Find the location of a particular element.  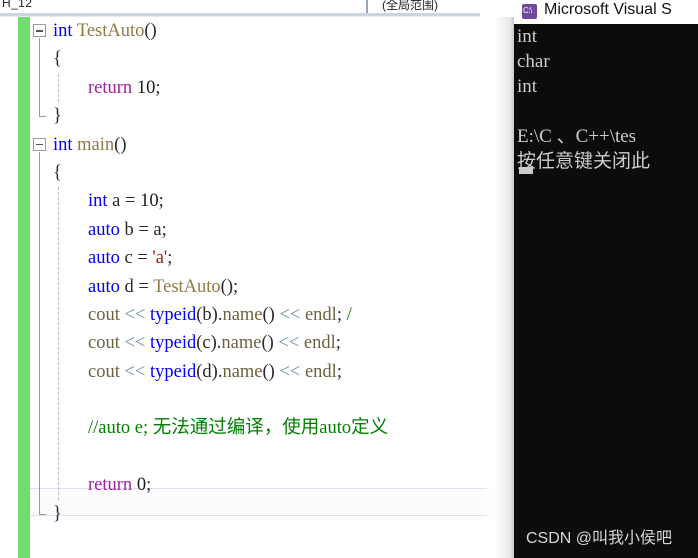

navigation-scope-dropdown-left: H_12 is located at coordinates (17, 5).